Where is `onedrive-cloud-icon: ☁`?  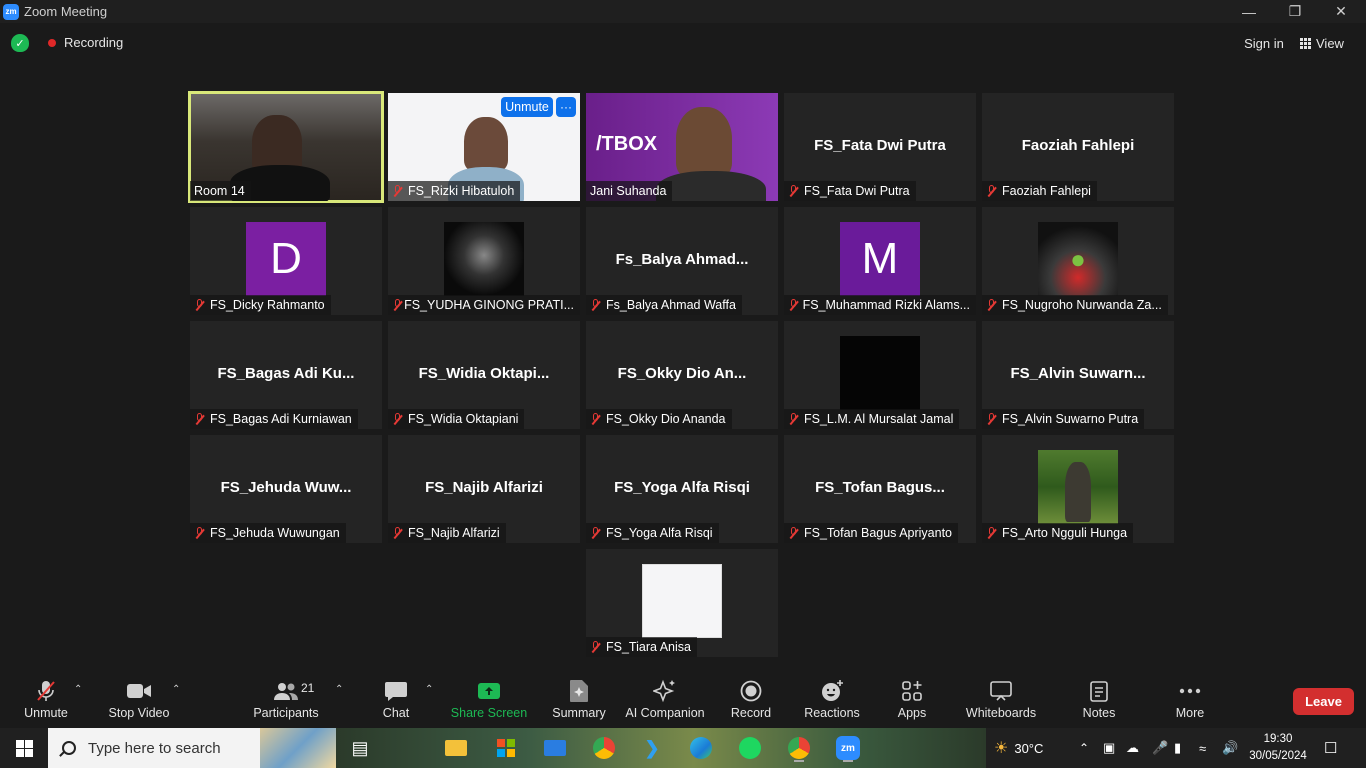
onedrive-cloud-icon: ☁ is located at coordinates (1132, 748).